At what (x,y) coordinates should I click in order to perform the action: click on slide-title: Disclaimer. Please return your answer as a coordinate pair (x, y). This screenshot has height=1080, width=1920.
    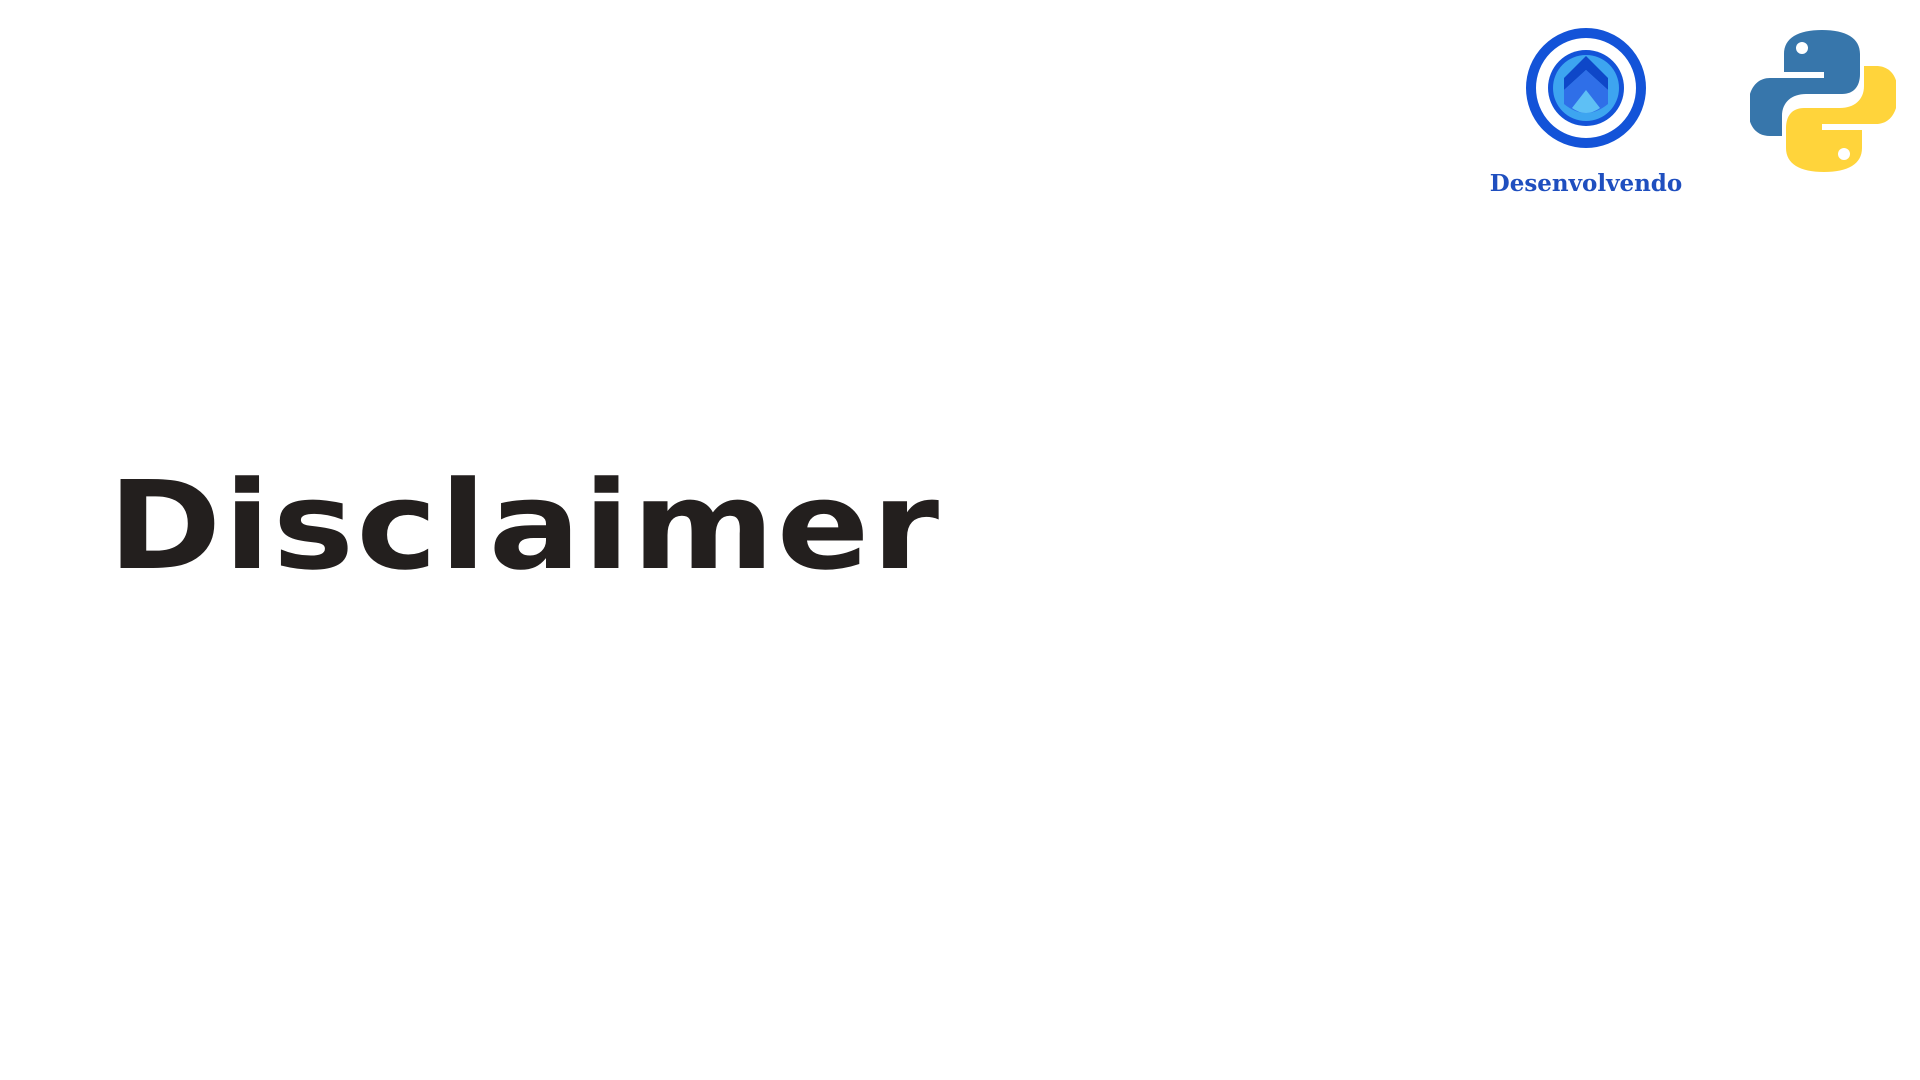
    Looking at the image, I should click on (525, 526).